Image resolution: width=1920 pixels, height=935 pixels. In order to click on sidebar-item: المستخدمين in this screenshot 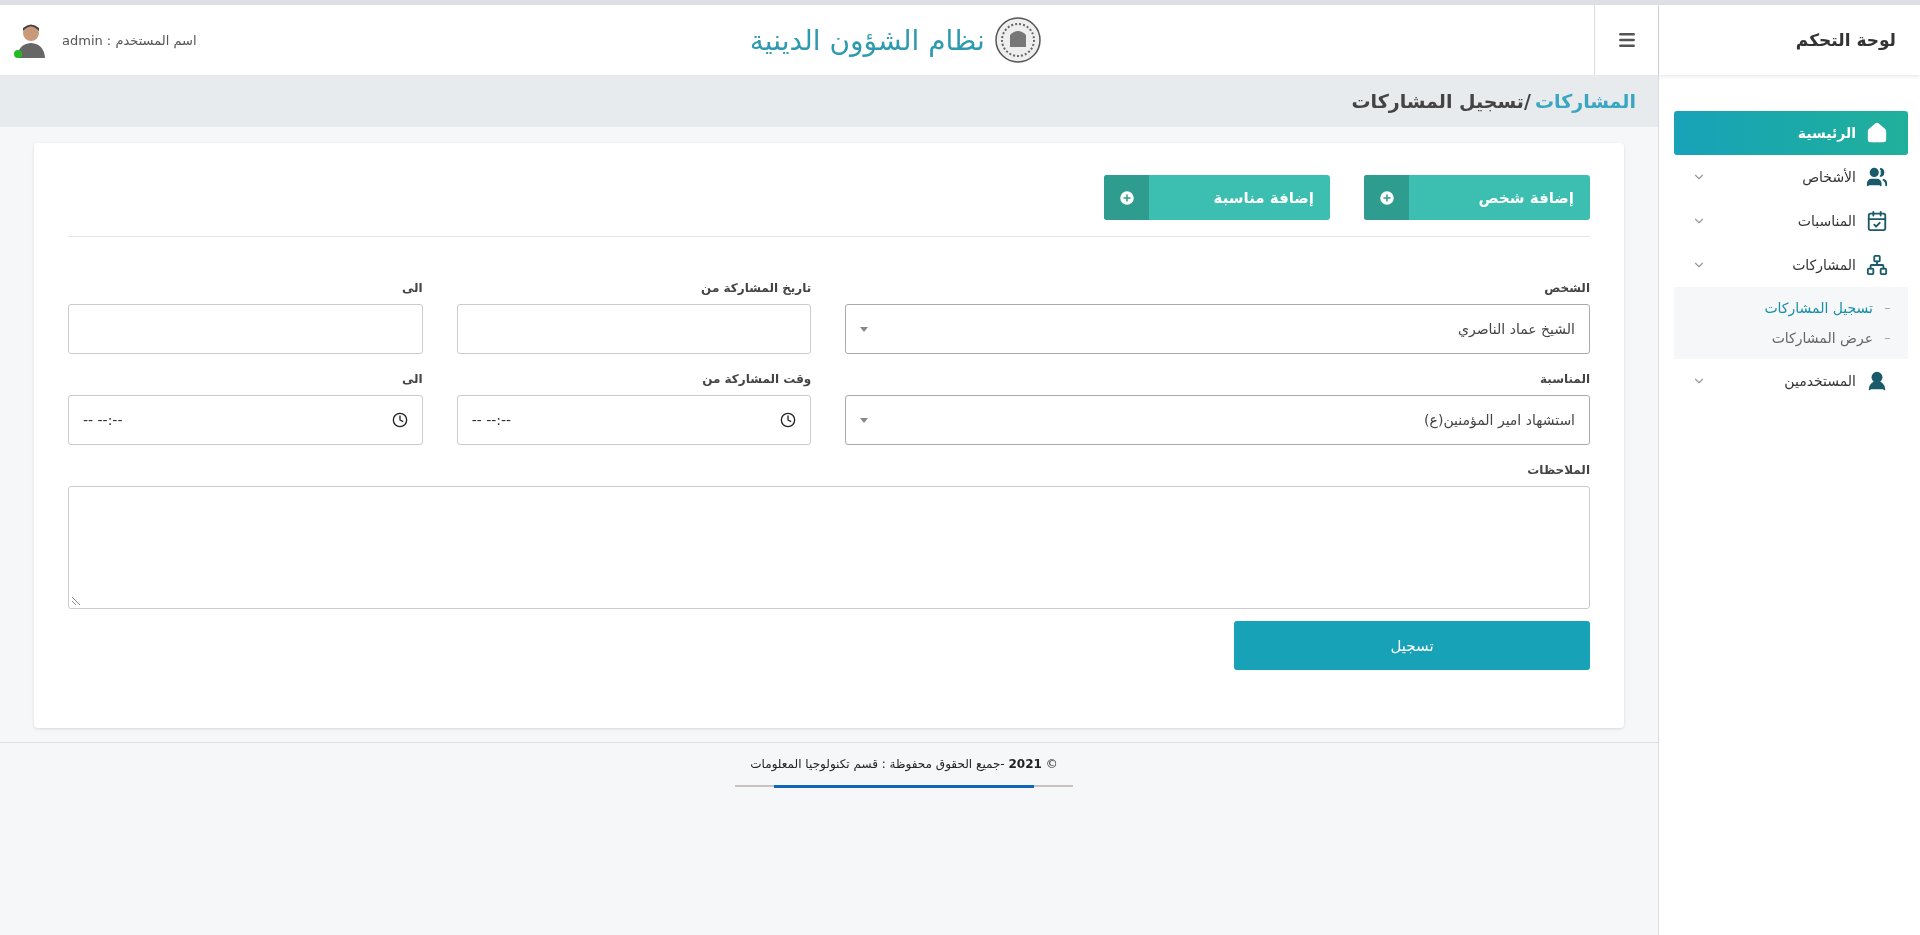, I will do `click(1791, 381)`.